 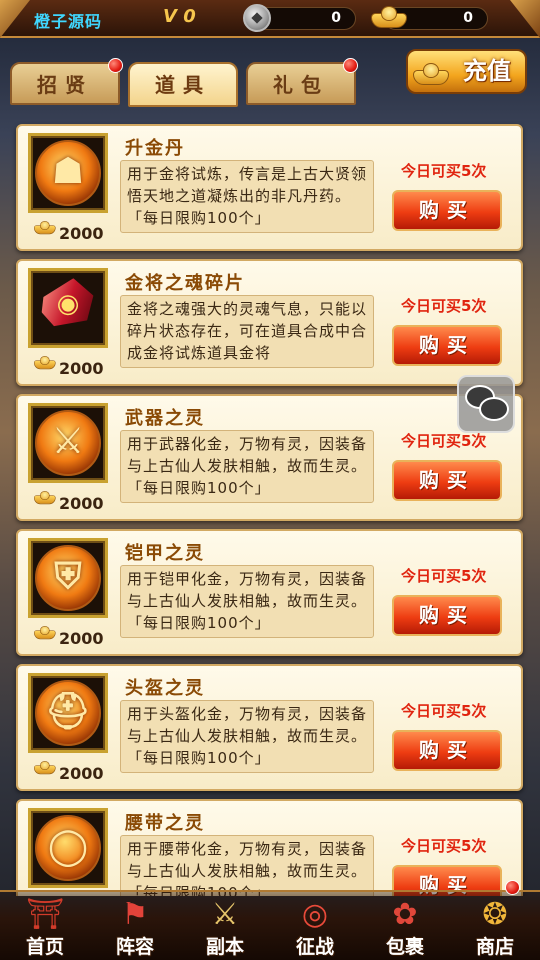 I want to click on top-status-bar: 橙子源码 V 0 0 0, so click(x=270, y=19).